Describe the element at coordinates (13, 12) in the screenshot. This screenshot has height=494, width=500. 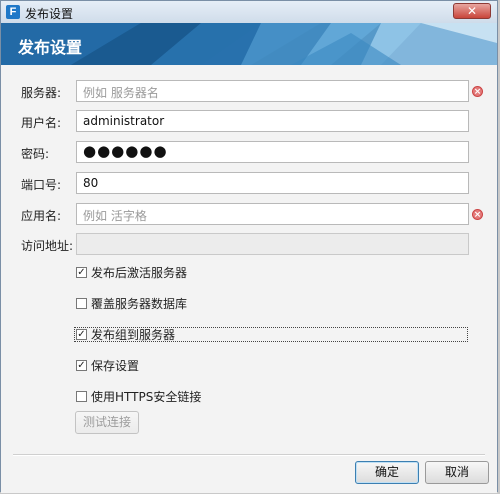
I see `app-logo-icon: F` at that location.